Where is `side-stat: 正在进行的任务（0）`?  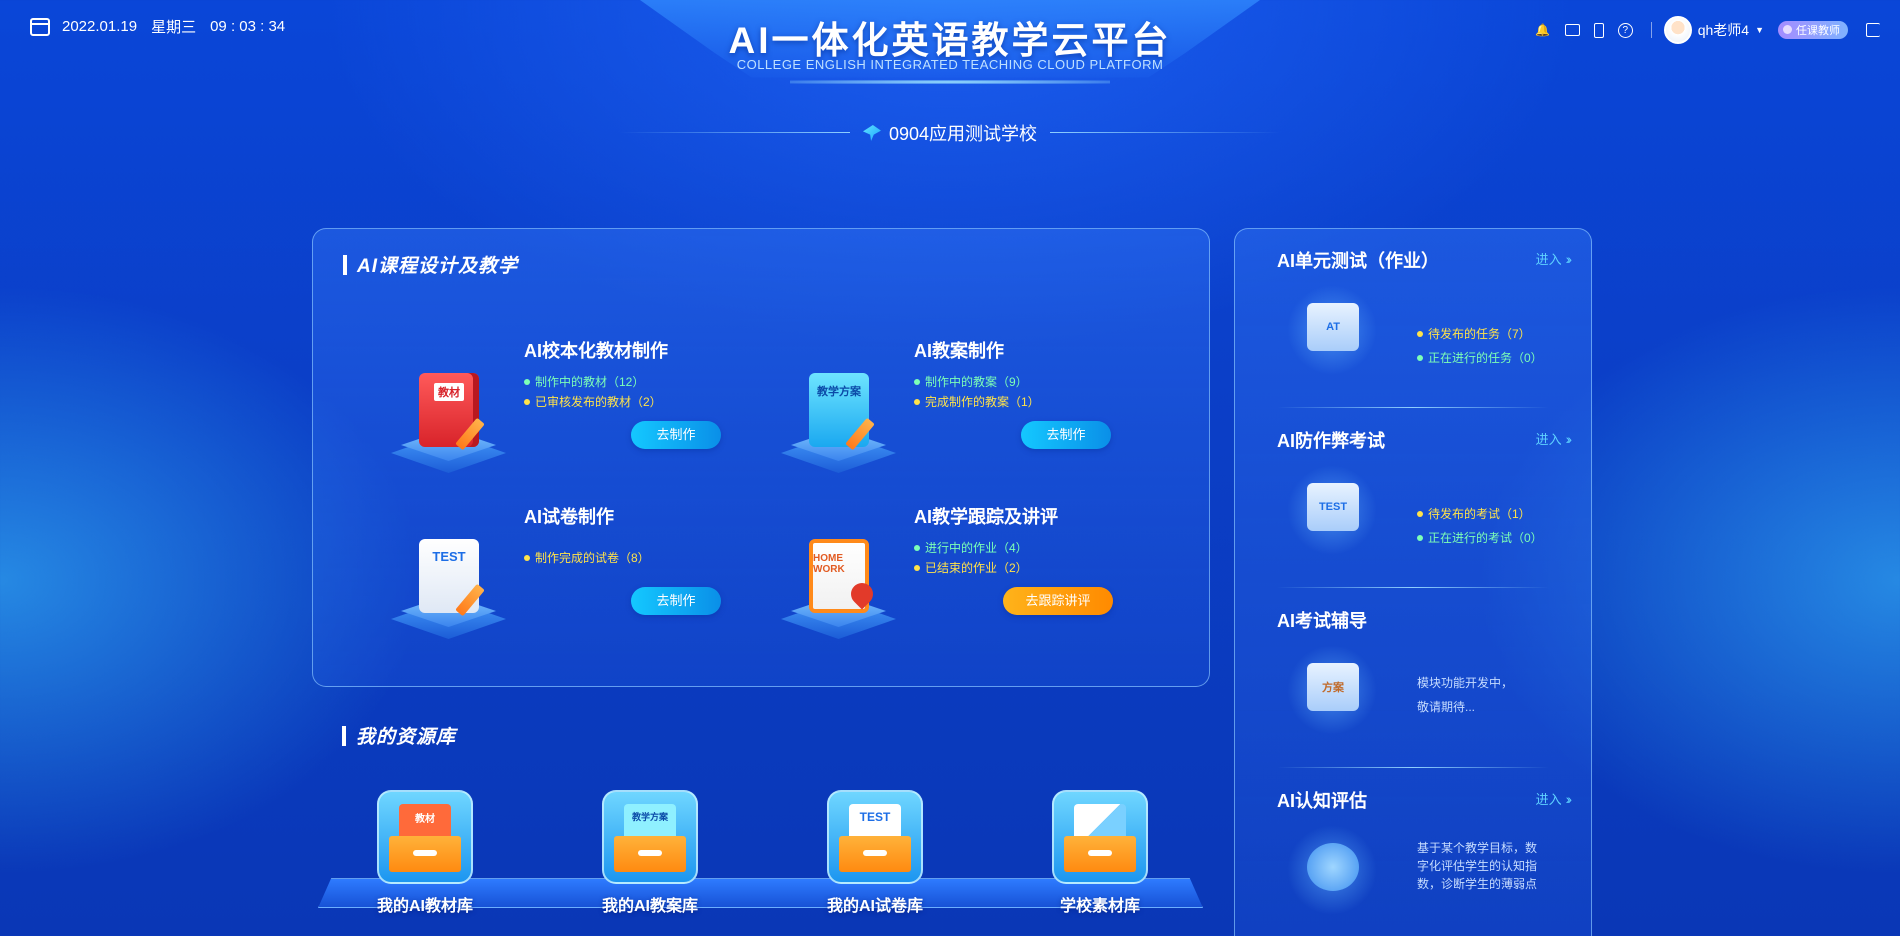 side-stat: 正在进行的任务（0） is located at coordinates (1480, 357).